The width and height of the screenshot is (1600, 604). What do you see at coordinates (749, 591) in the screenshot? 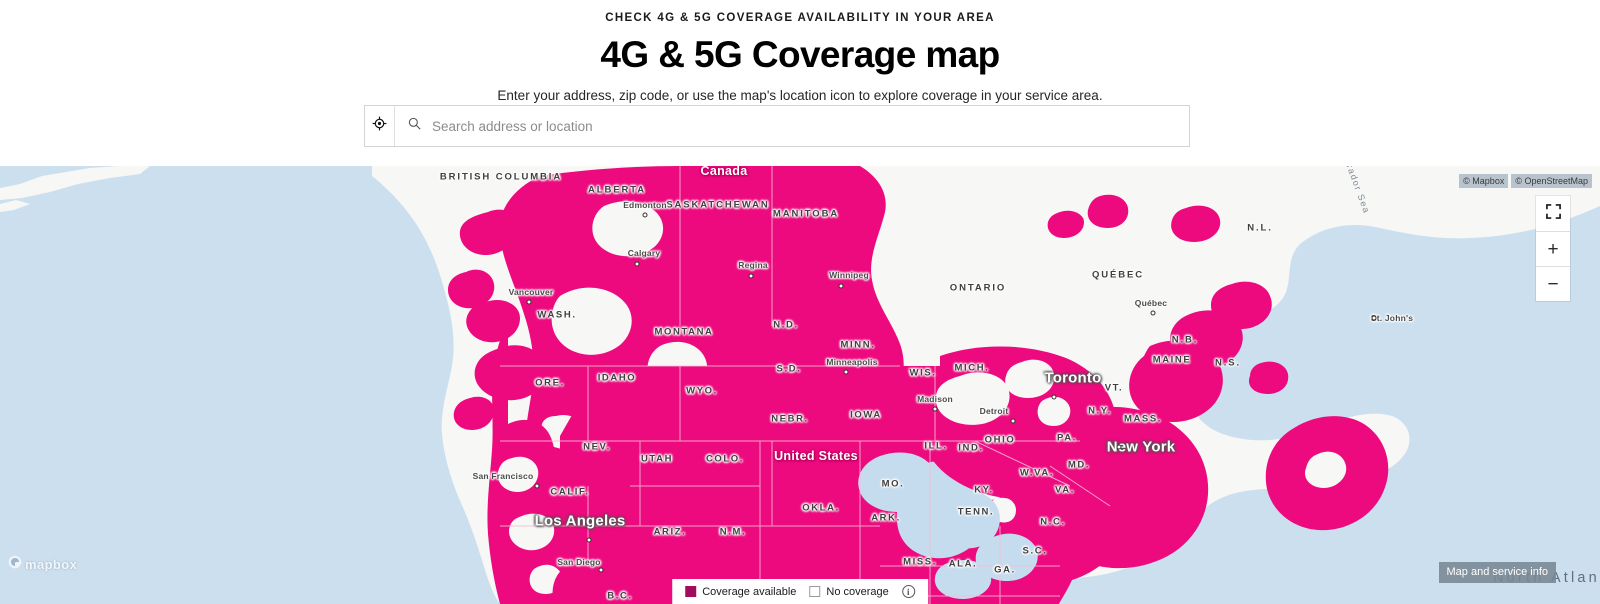
I see `legend-label-coverage-available: Coverage available` at bounding box center [749, 591].